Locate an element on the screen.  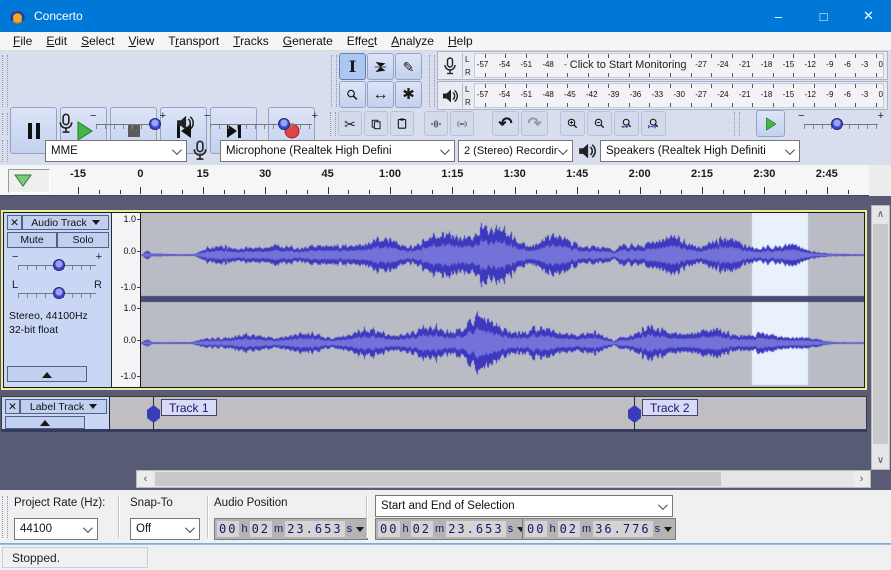
copy-button is located at coordinates (376, 123).